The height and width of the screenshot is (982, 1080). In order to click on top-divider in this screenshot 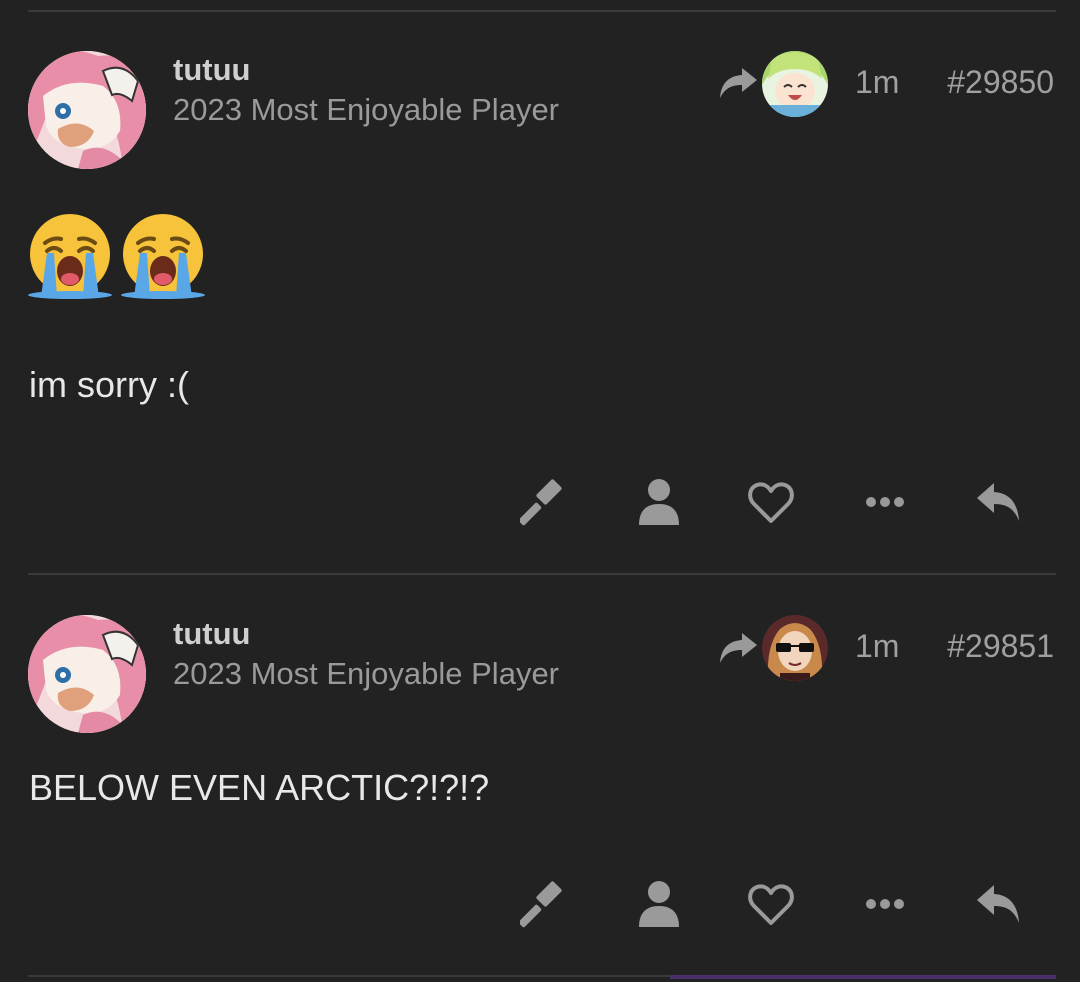, I will do `click(542, 11)`.